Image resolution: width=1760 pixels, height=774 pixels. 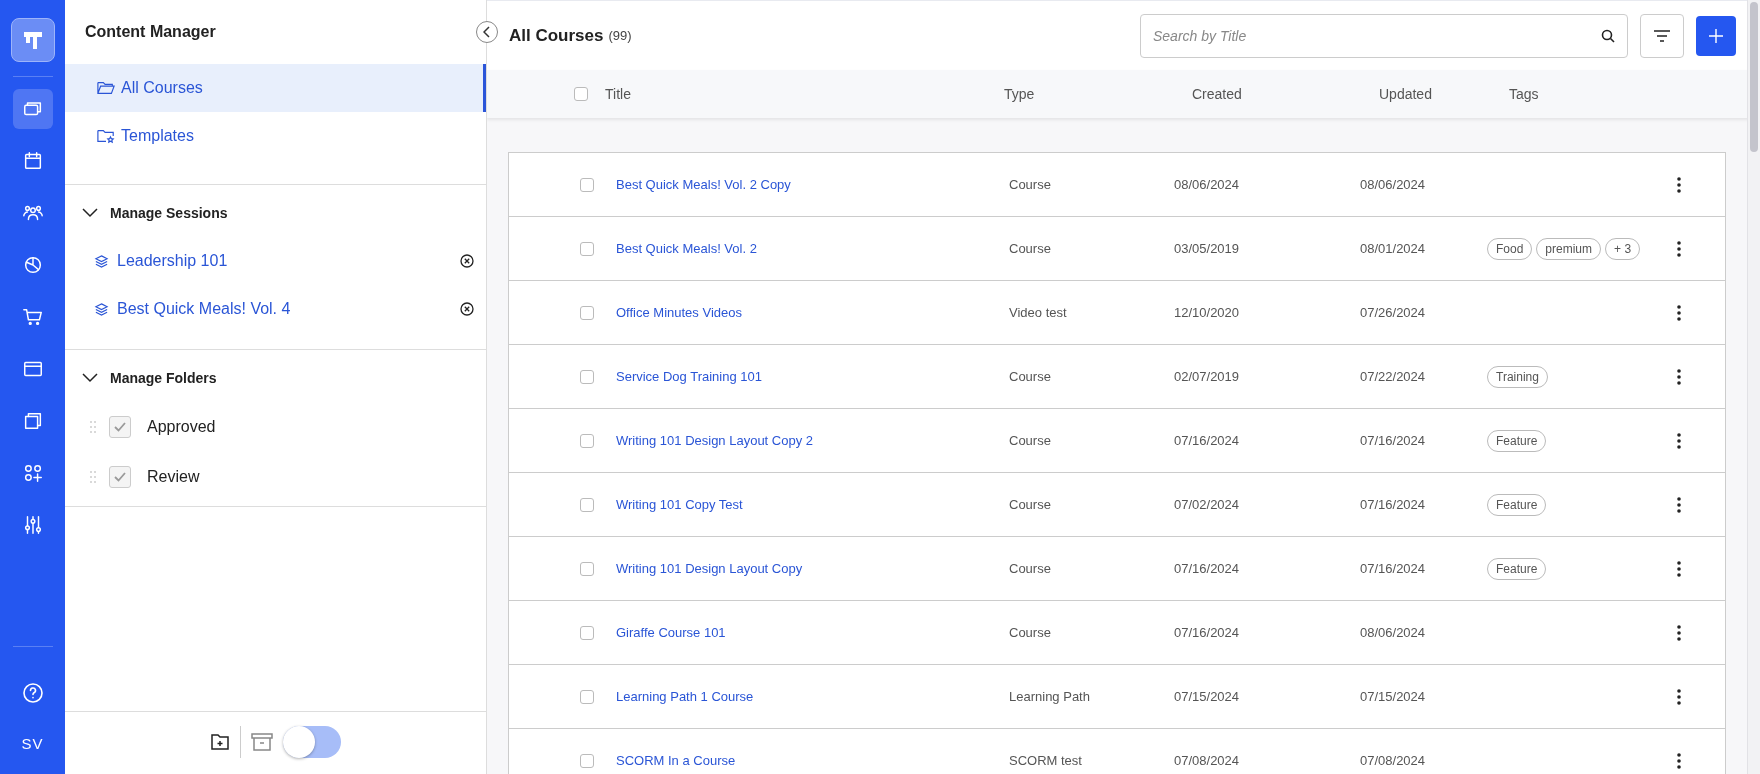 What do you see at coordinates (1207, 504) in the screenshot?
I see `table-cell-text: 07/02/2024` at bounding box center [1207, 504].